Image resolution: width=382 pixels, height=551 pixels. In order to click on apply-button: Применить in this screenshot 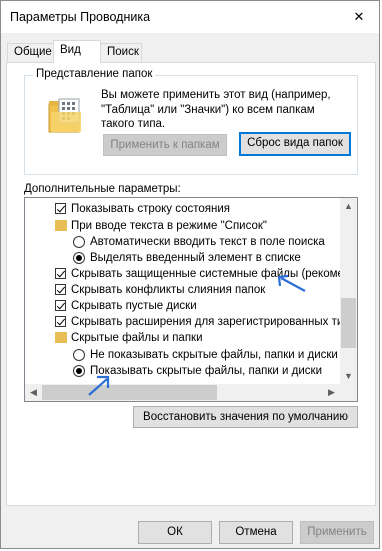, I will do `click(337, 532)`.